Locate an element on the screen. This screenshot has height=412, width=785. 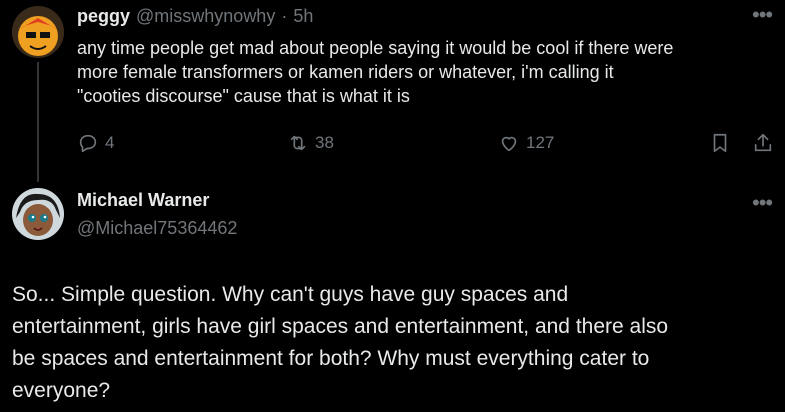
like-button: 127 is located at coordinates (526, 143).